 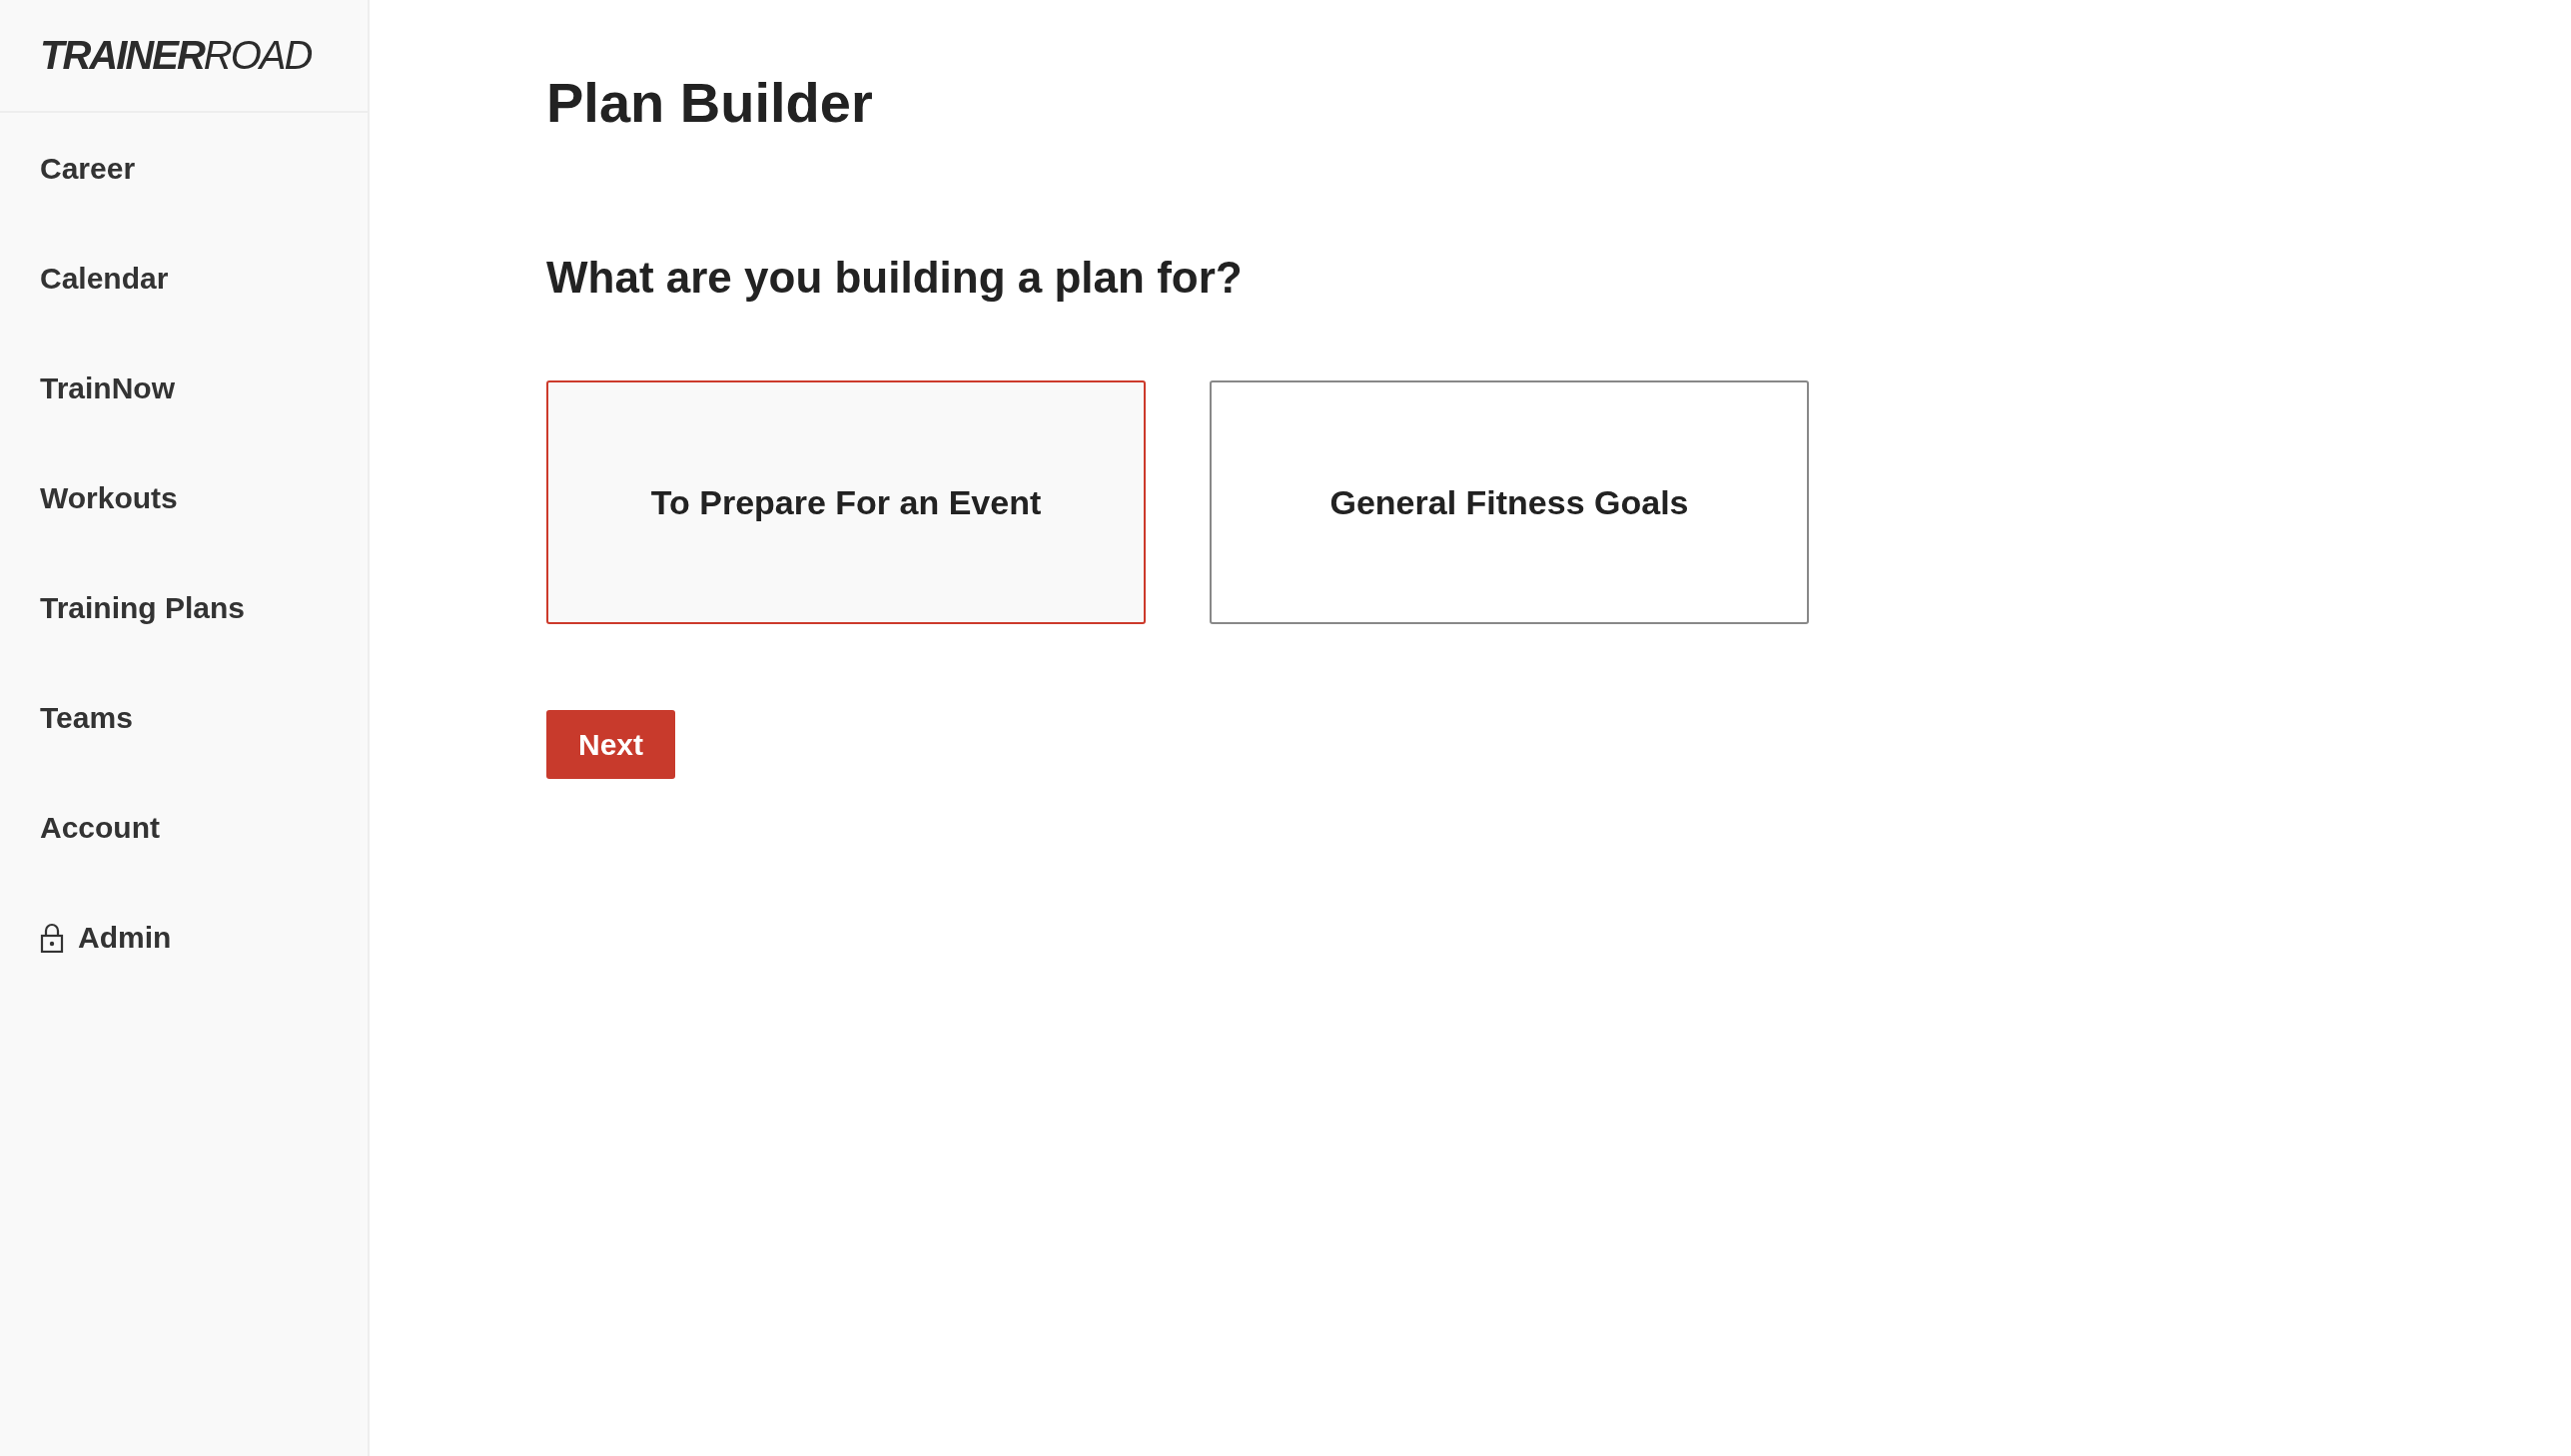 I want to click on option-card: To Prepare For an Event, so click(x=846, y=502).